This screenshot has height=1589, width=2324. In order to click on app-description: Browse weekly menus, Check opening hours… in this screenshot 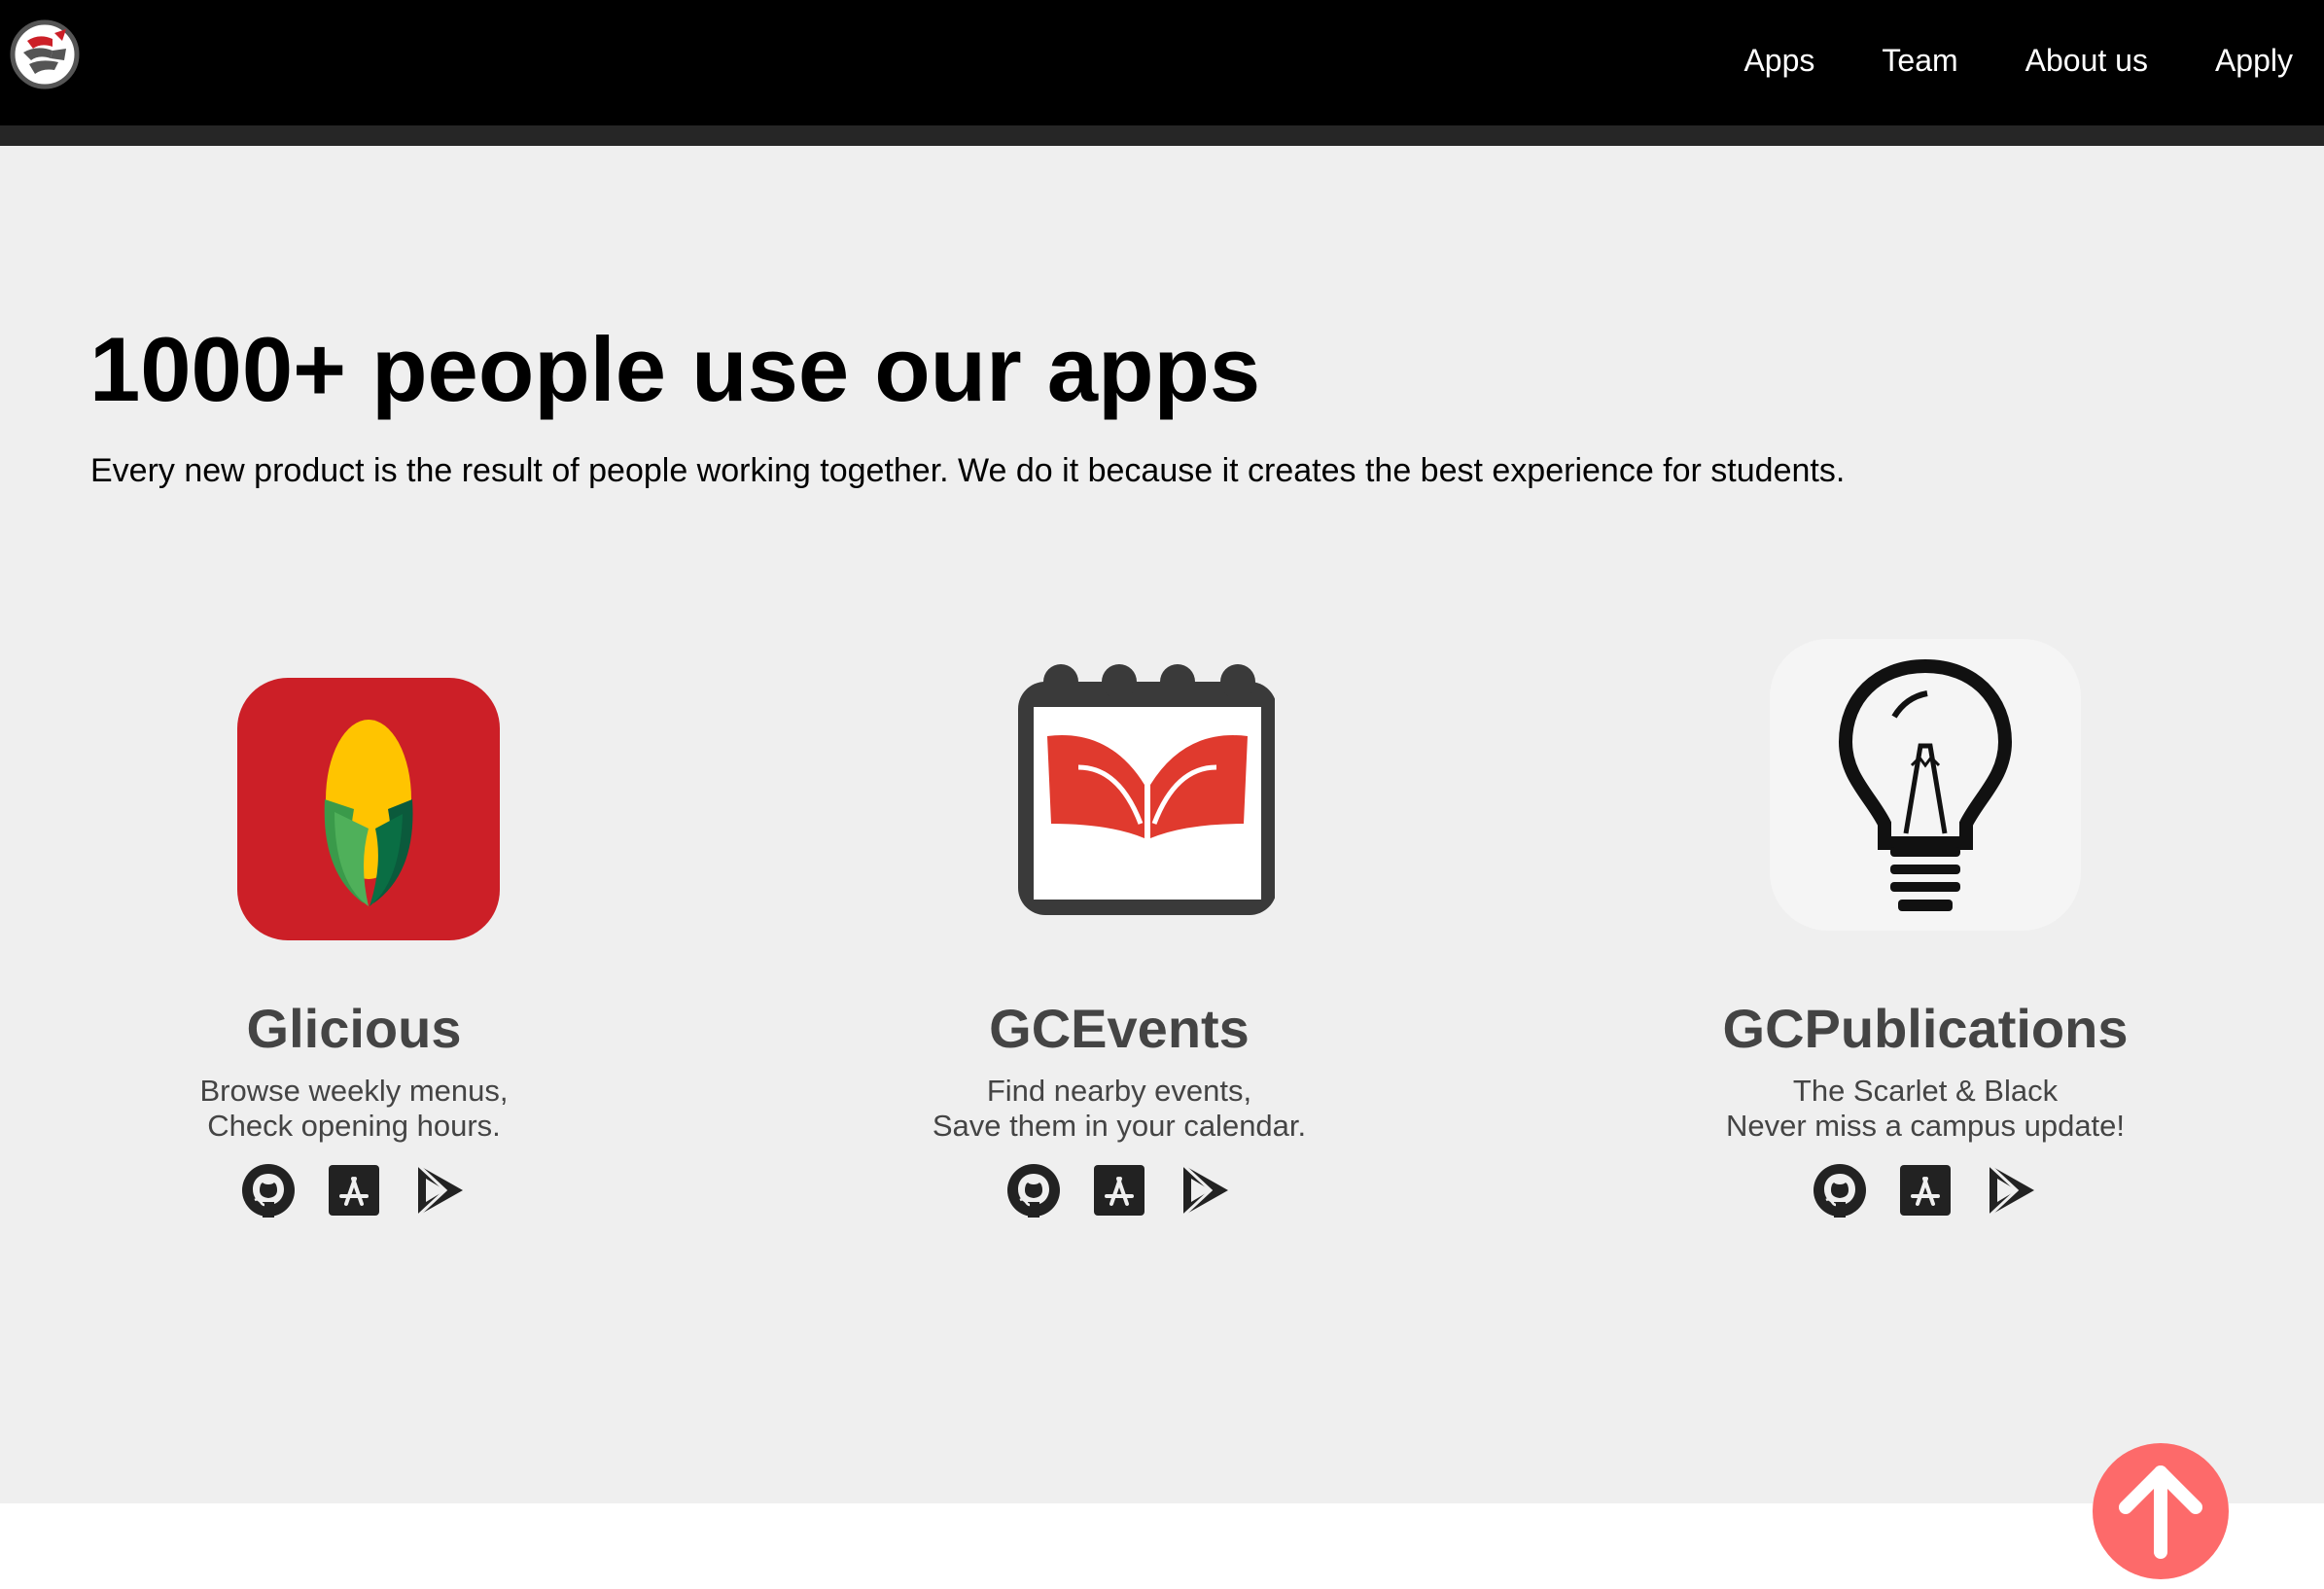, I will do `click(354, 1109)`.